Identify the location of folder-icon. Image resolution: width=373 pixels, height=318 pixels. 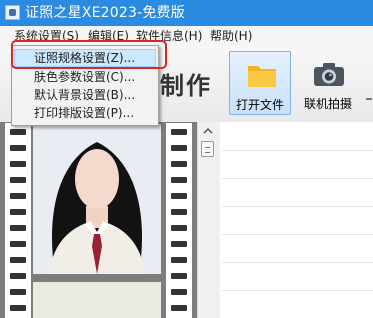
(262, 76).